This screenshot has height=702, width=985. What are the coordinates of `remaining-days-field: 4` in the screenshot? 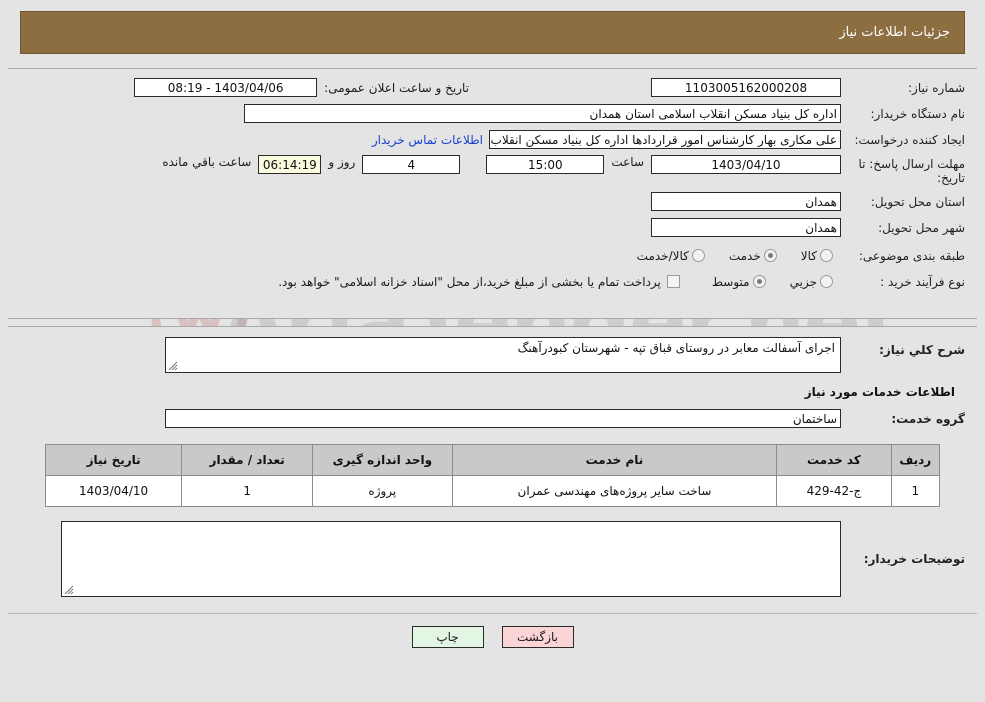 It's located at (411, 164).